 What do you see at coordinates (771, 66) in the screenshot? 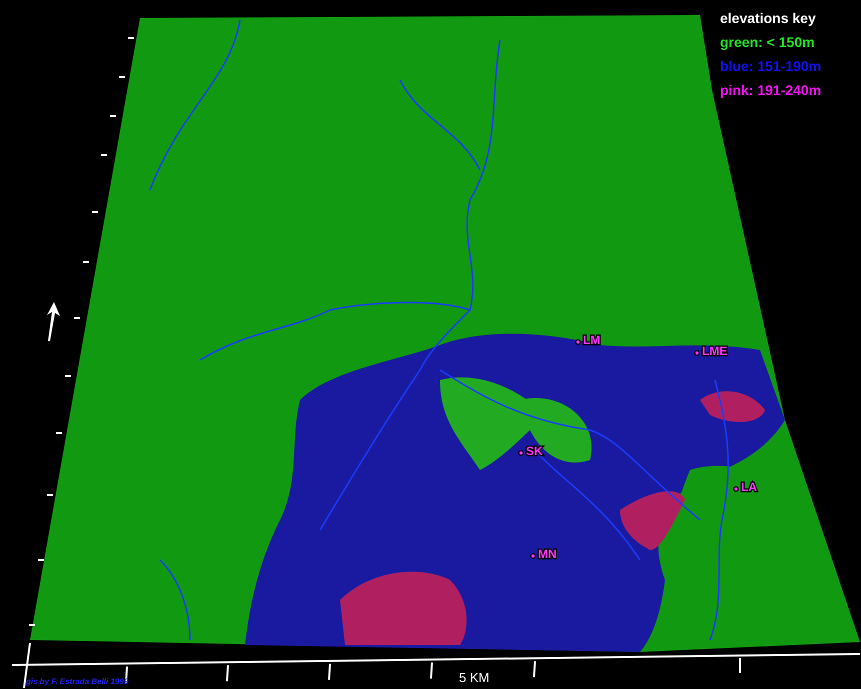
I see `legend-entry: blue: 151-190m` at bounding box center [771, 66].